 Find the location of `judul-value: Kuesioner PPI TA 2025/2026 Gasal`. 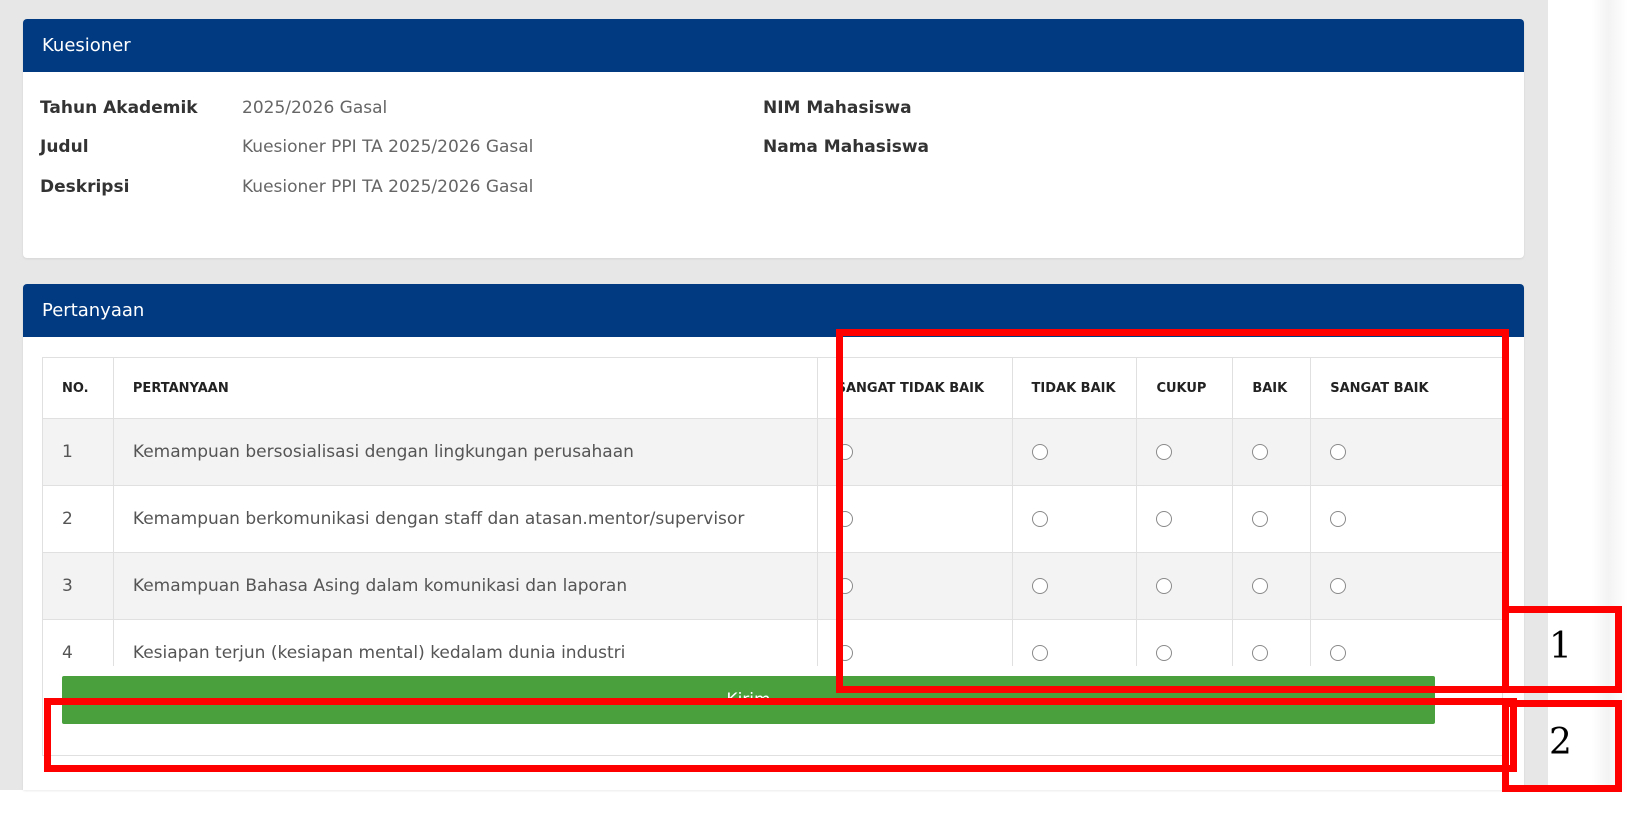

judul-value: Kuesioner PPI TA 2025/2026 Gasal is located at coordinates (388, 147).